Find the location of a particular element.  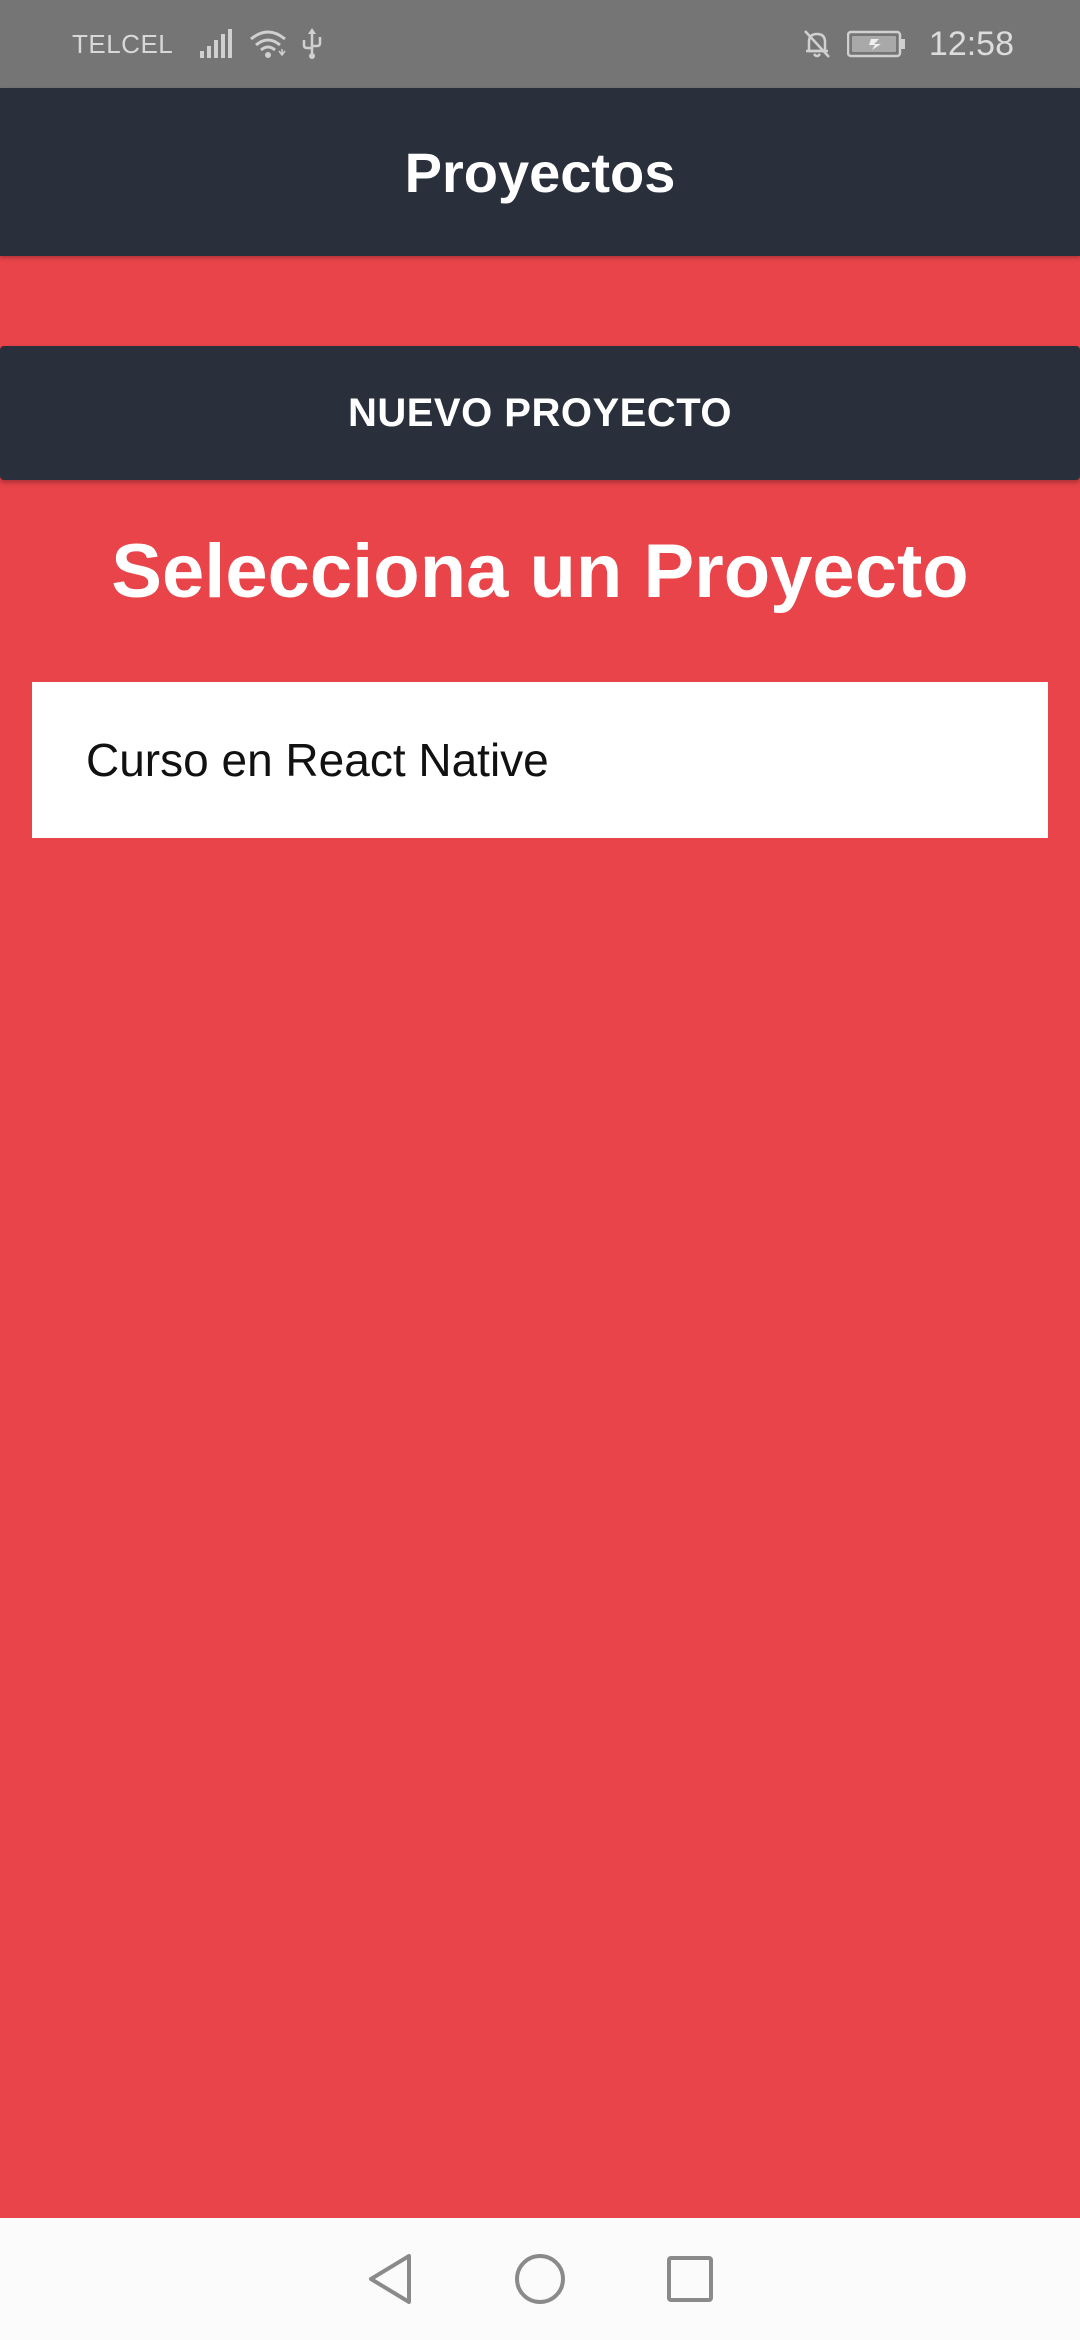

new-project-button-label: NUEVO PROYECTO is located at coordinates (540, 412).